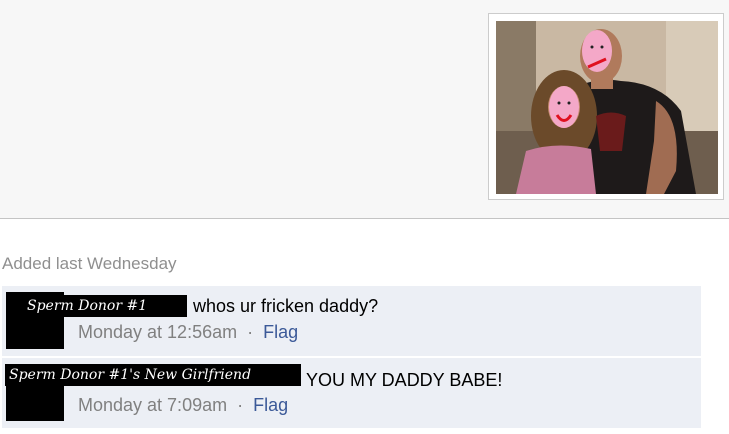 This screenshot has width=729, height=434. I want to click on comment-time: Monday at 12:56am, so click(158, 332).